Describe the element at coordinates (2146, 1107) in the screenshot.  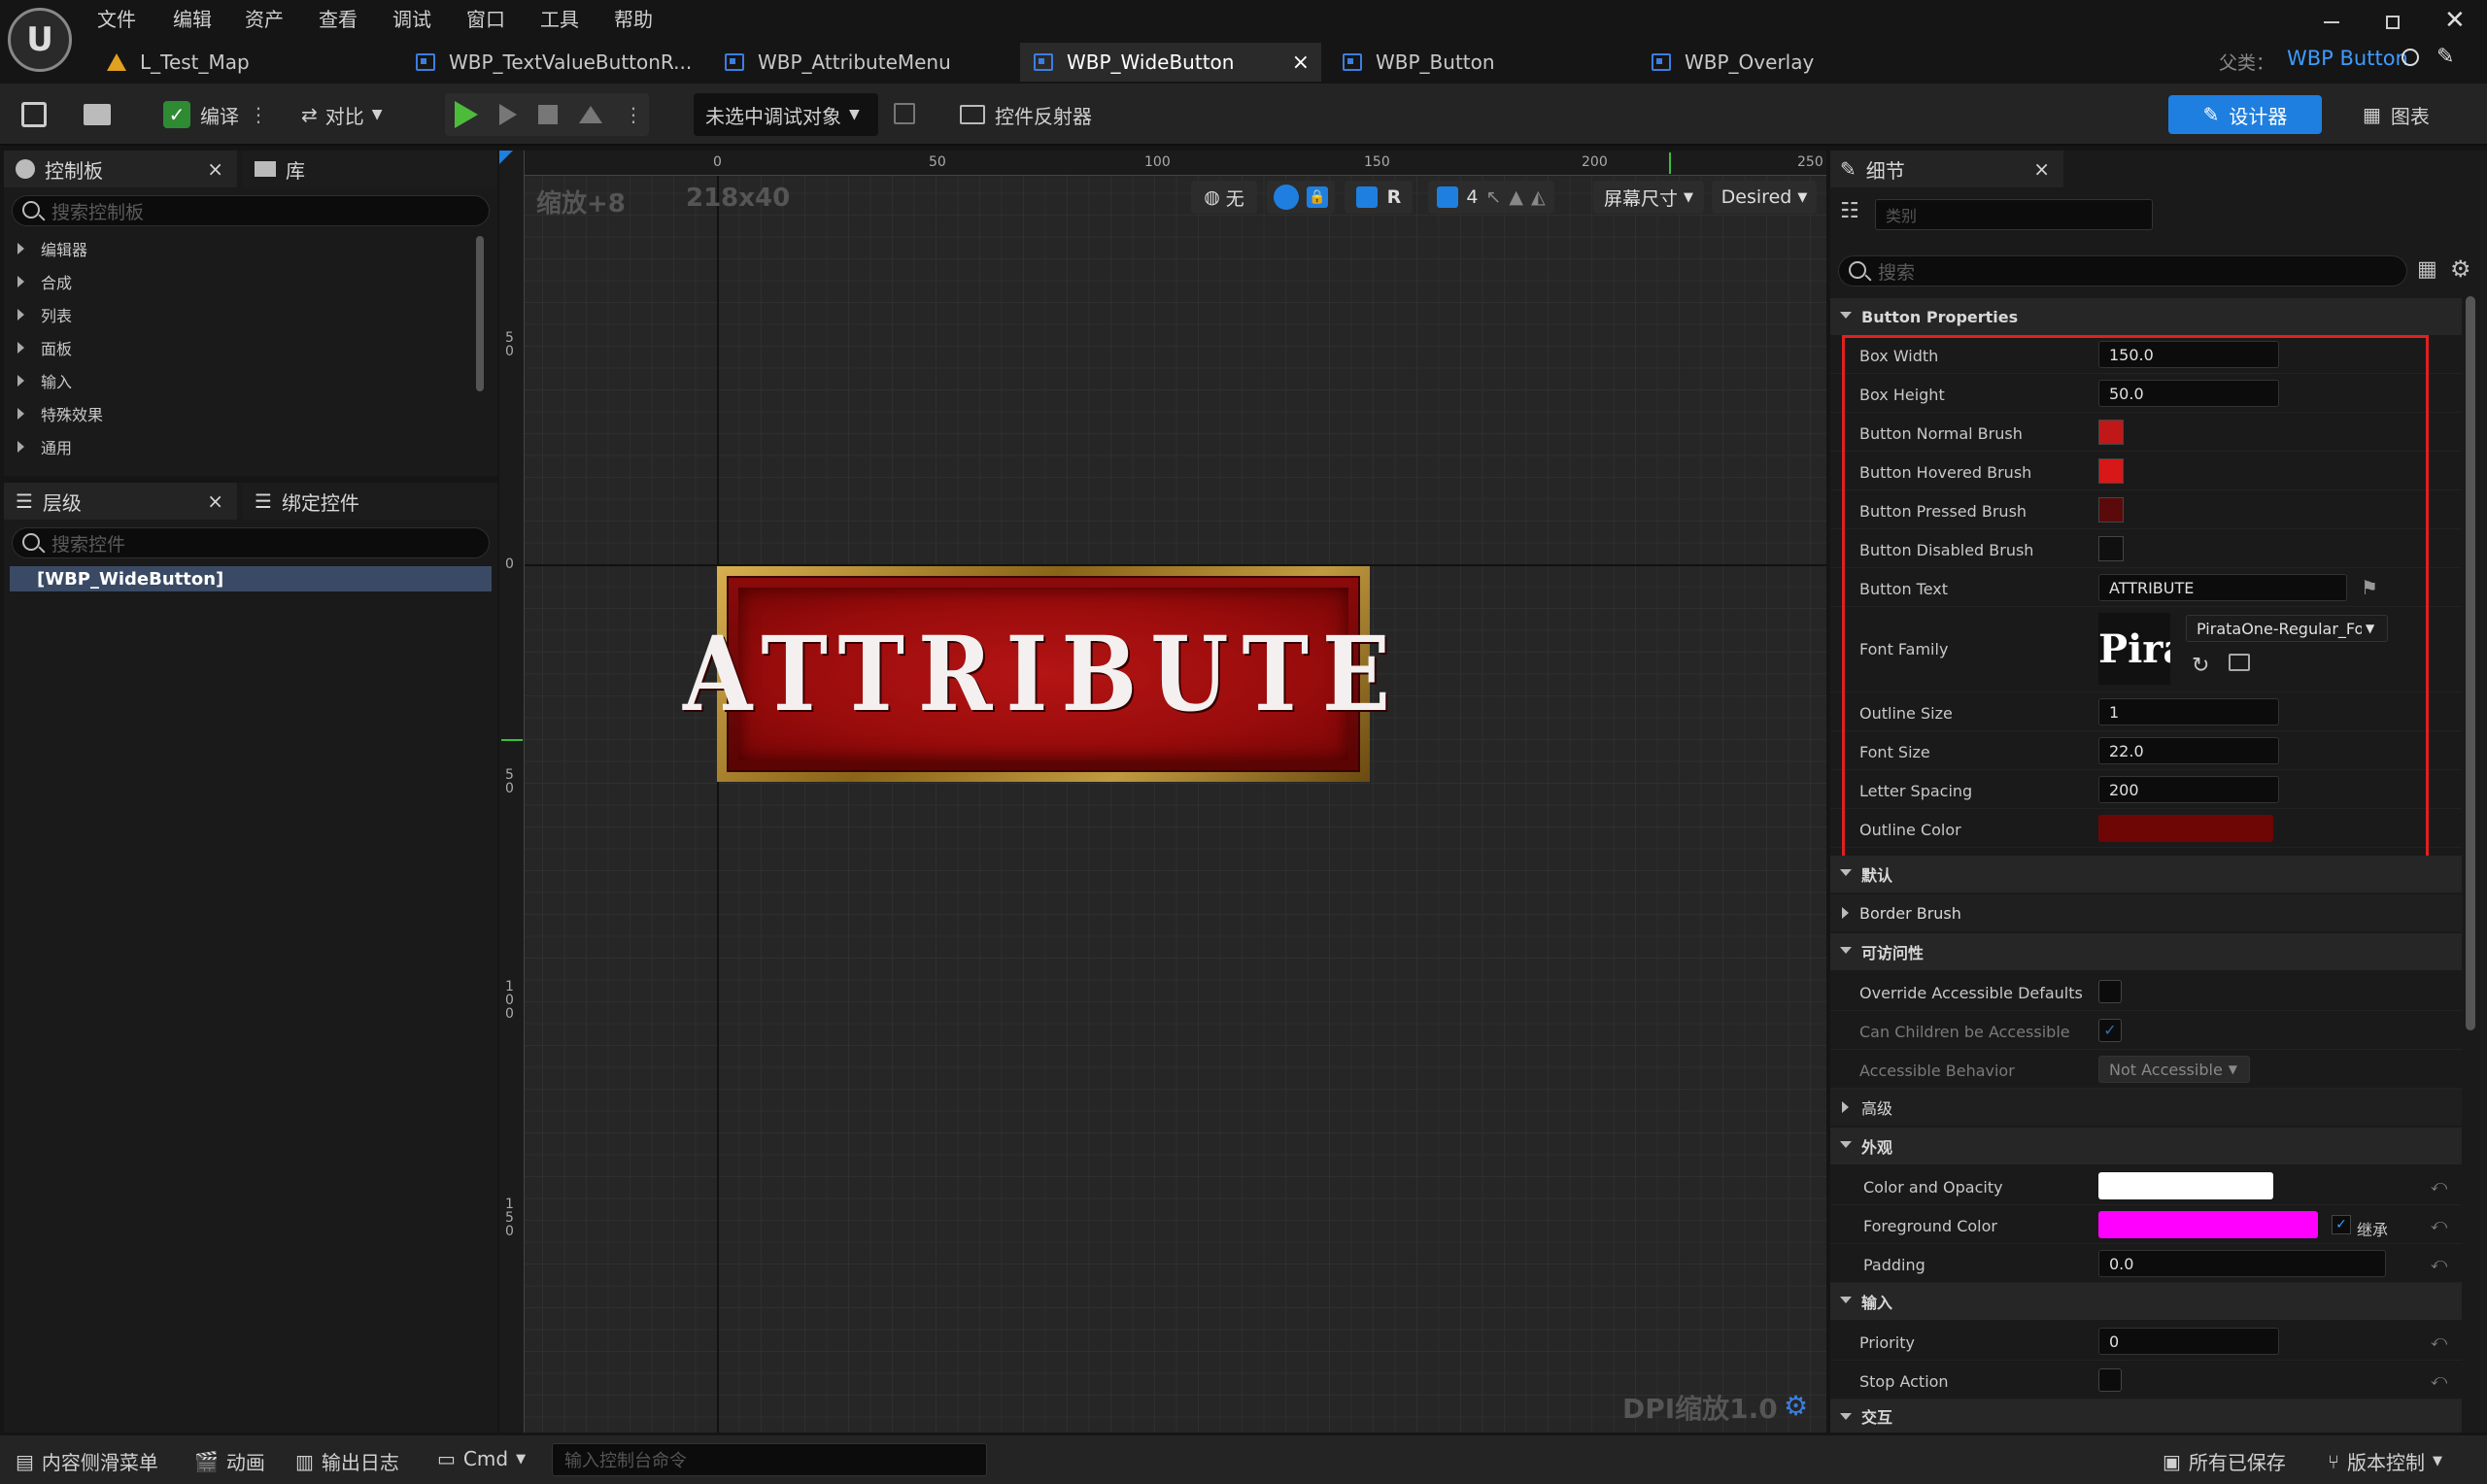
I see `advanced-section: 高级` at that location.